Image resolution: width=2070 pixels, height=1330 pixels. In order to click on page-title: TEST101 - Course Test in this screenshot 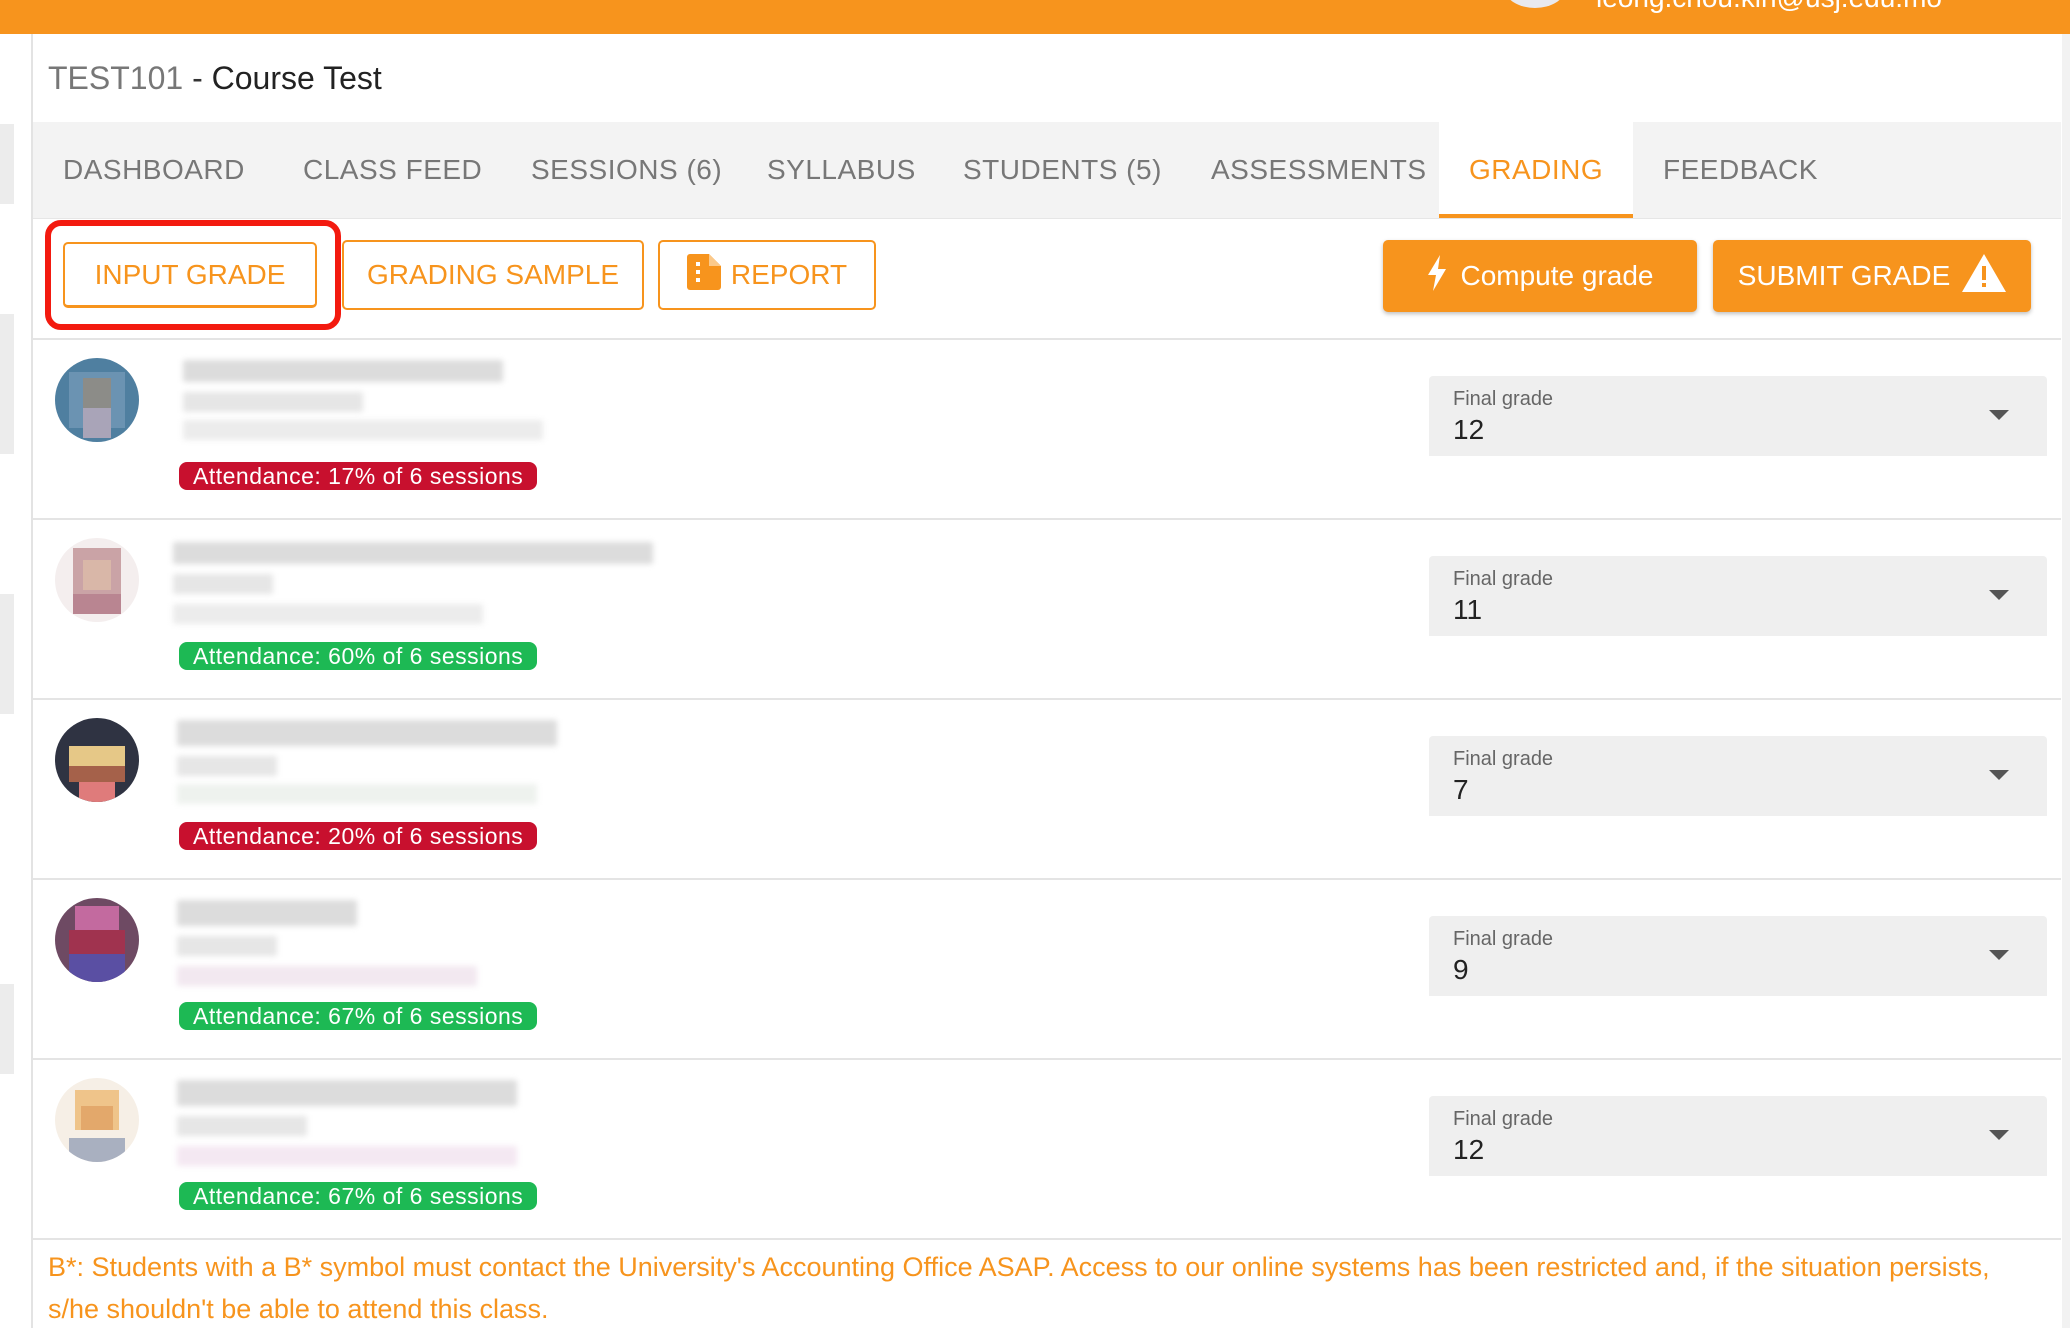, I will do `click(215, 78)`.